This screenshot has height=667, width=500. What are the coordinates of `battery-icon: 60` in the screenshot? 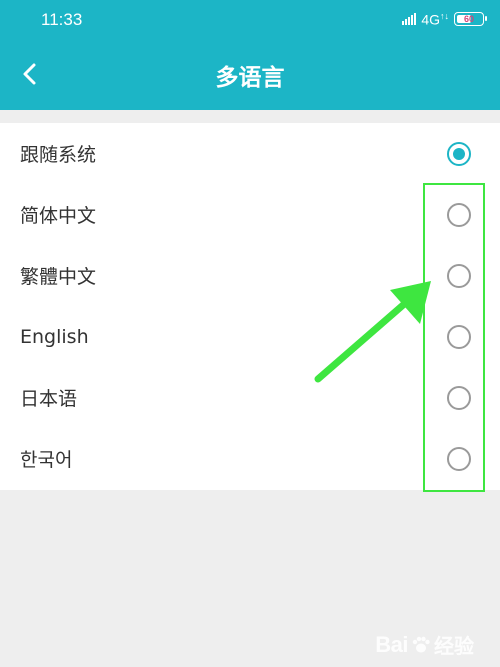 It's located at (470, 19).